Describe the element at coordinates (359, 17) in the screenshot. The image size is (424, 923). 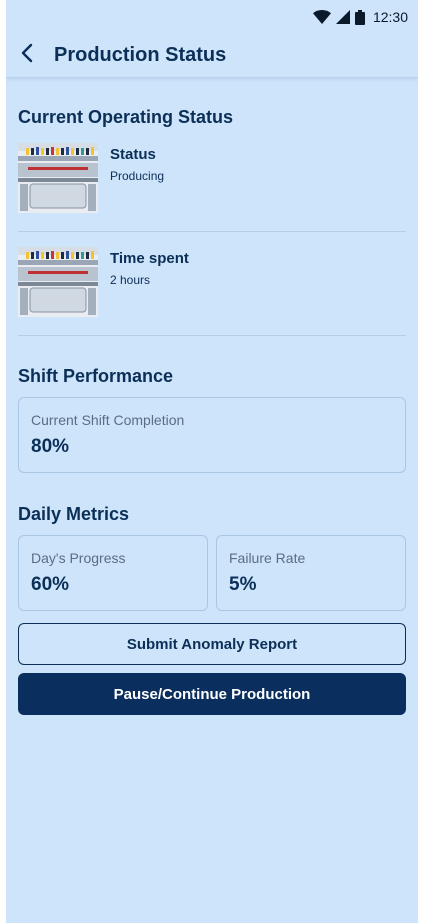
I see `battery-icon` at that location.